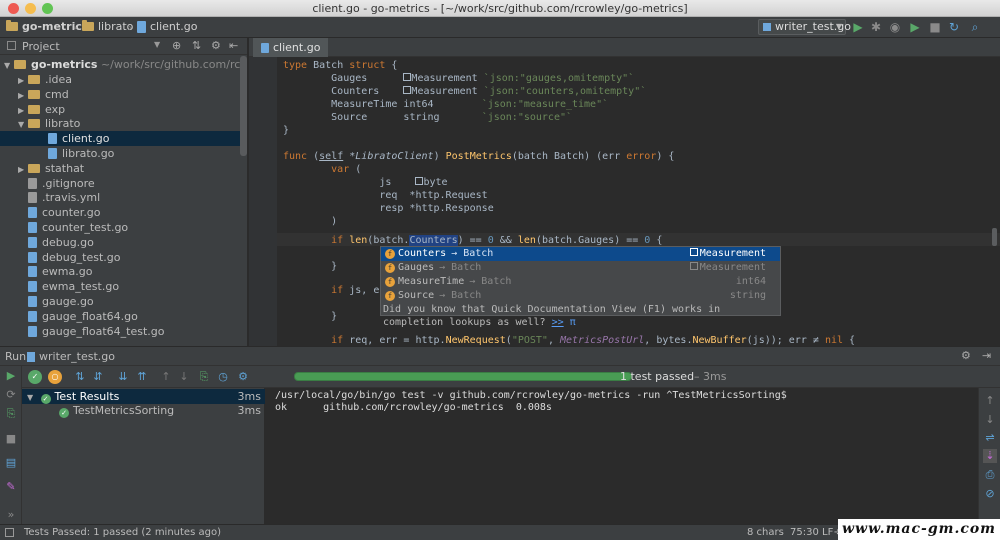 This screenshot has width=1000, height=540. Describe the element at coordinates (11, 395) in the screenshot. I see `rerun-failed-icon: ⟳` at that location.